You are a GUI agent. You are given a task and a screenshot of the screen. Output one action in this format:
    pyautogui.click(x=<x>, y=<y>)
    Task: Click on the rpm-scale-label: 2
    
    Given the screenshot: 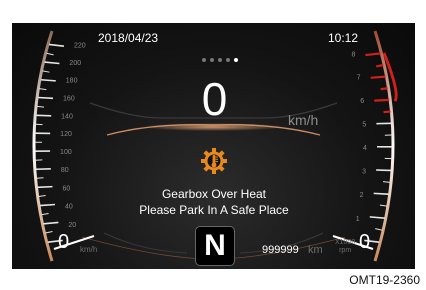 What is the action you would take?
    pyautogui.click(x=362, y=195)
    